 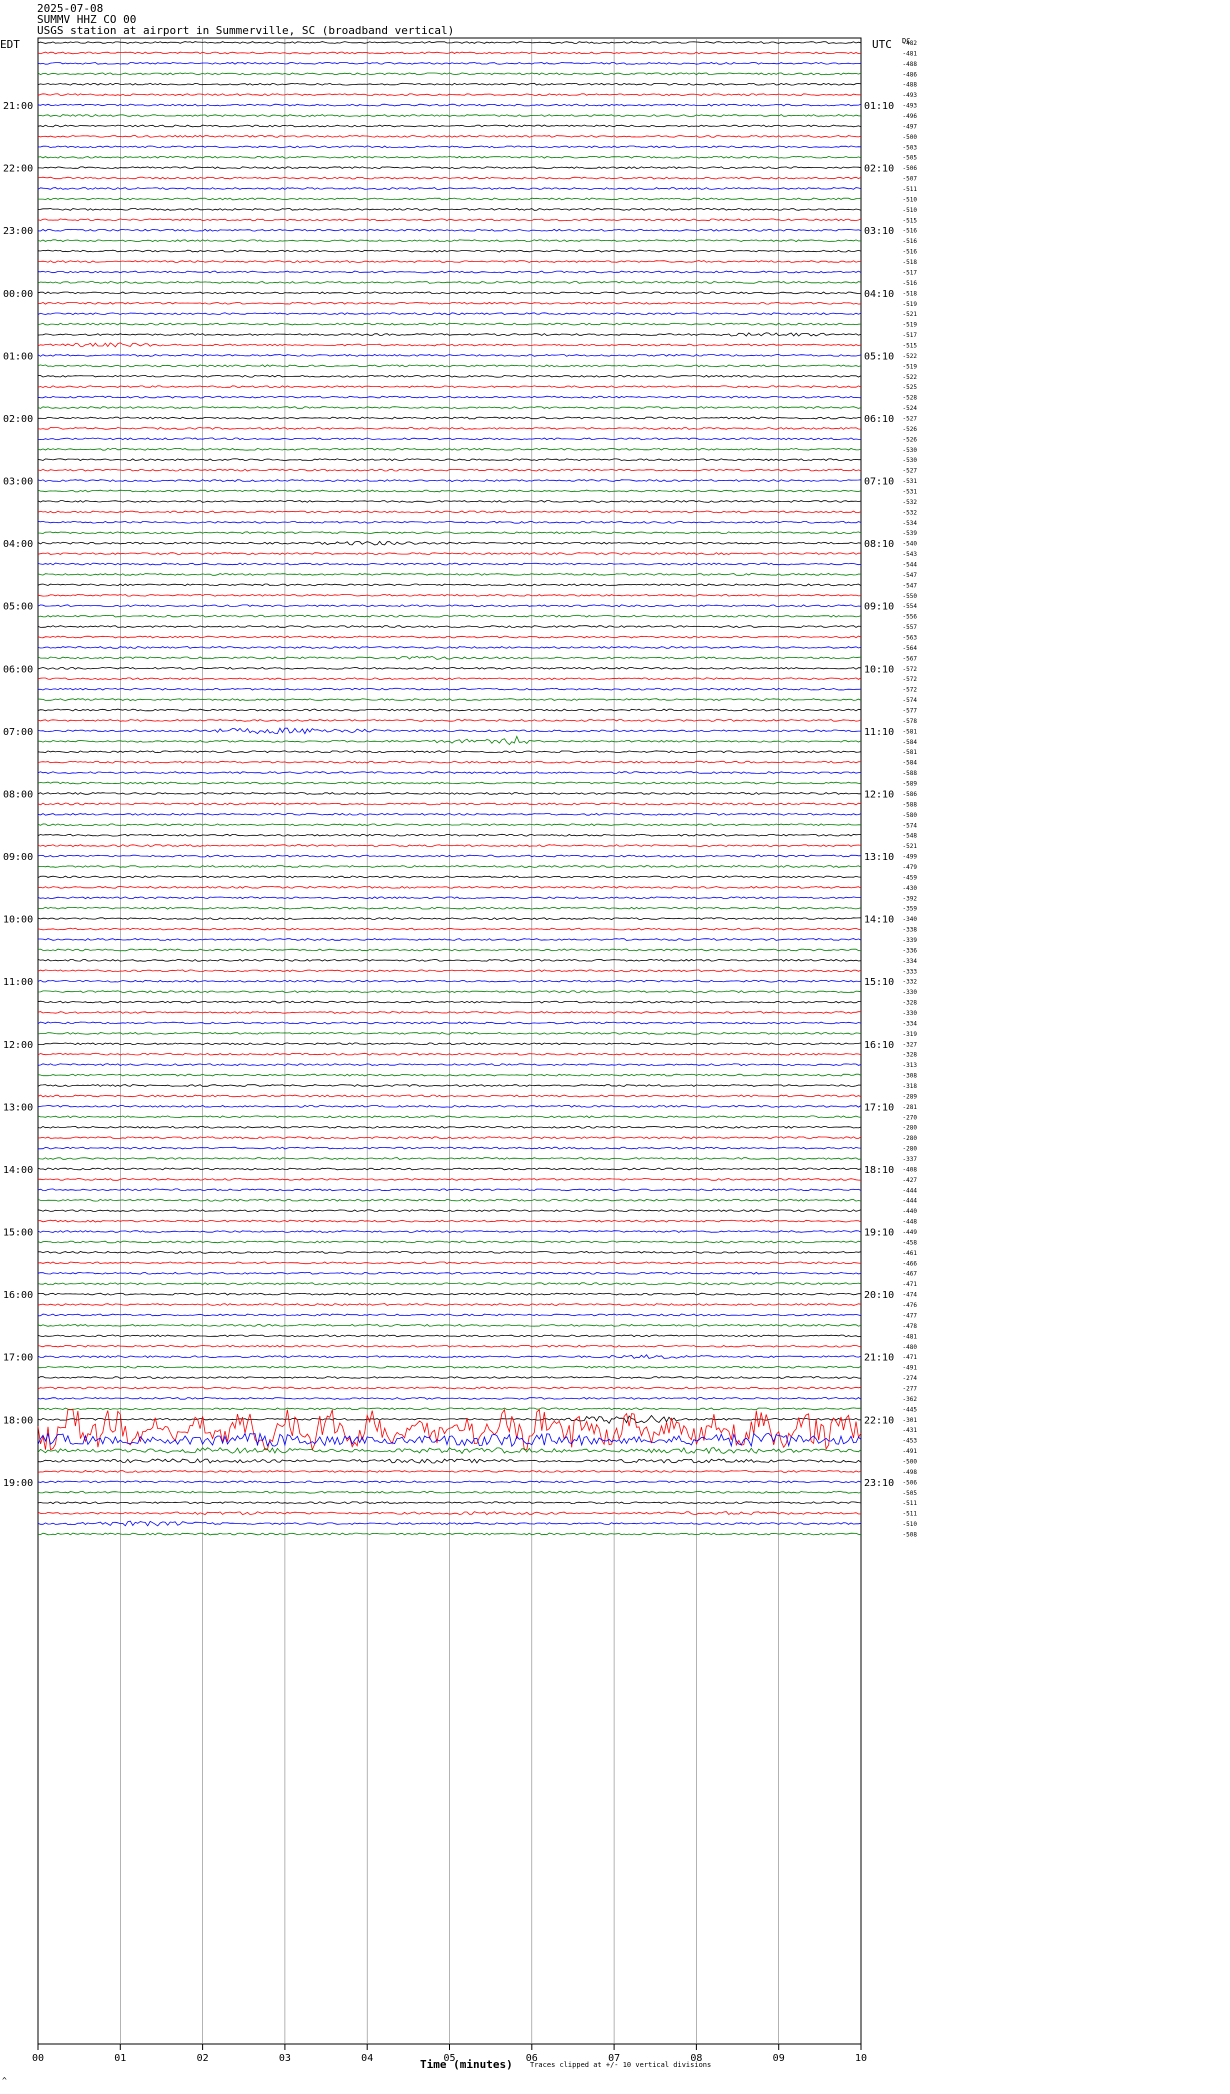 What do you see at coordinates (879, 1045) in the screenshot?
I see `utc-time-label: 16:10` at bounding box center [879, 1045].